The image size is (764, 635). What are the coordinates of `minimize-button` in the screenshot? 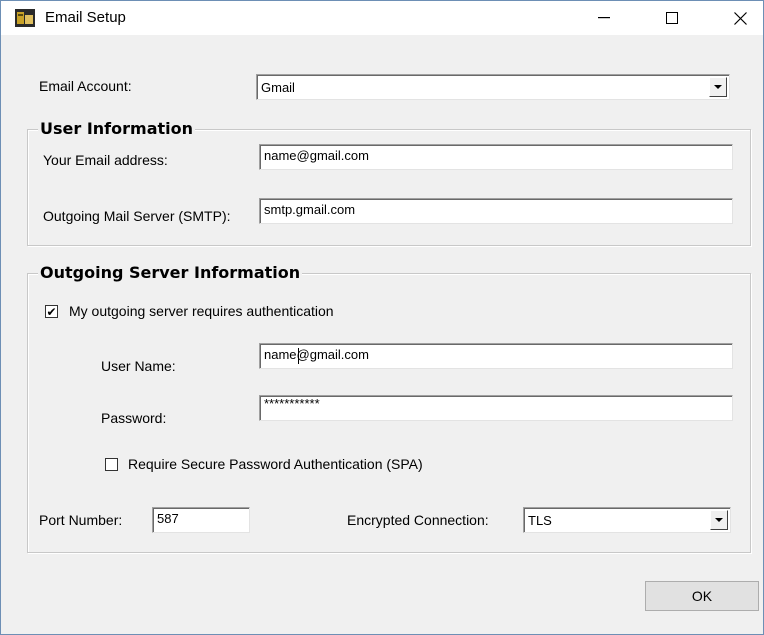 It's located at (604, 18).